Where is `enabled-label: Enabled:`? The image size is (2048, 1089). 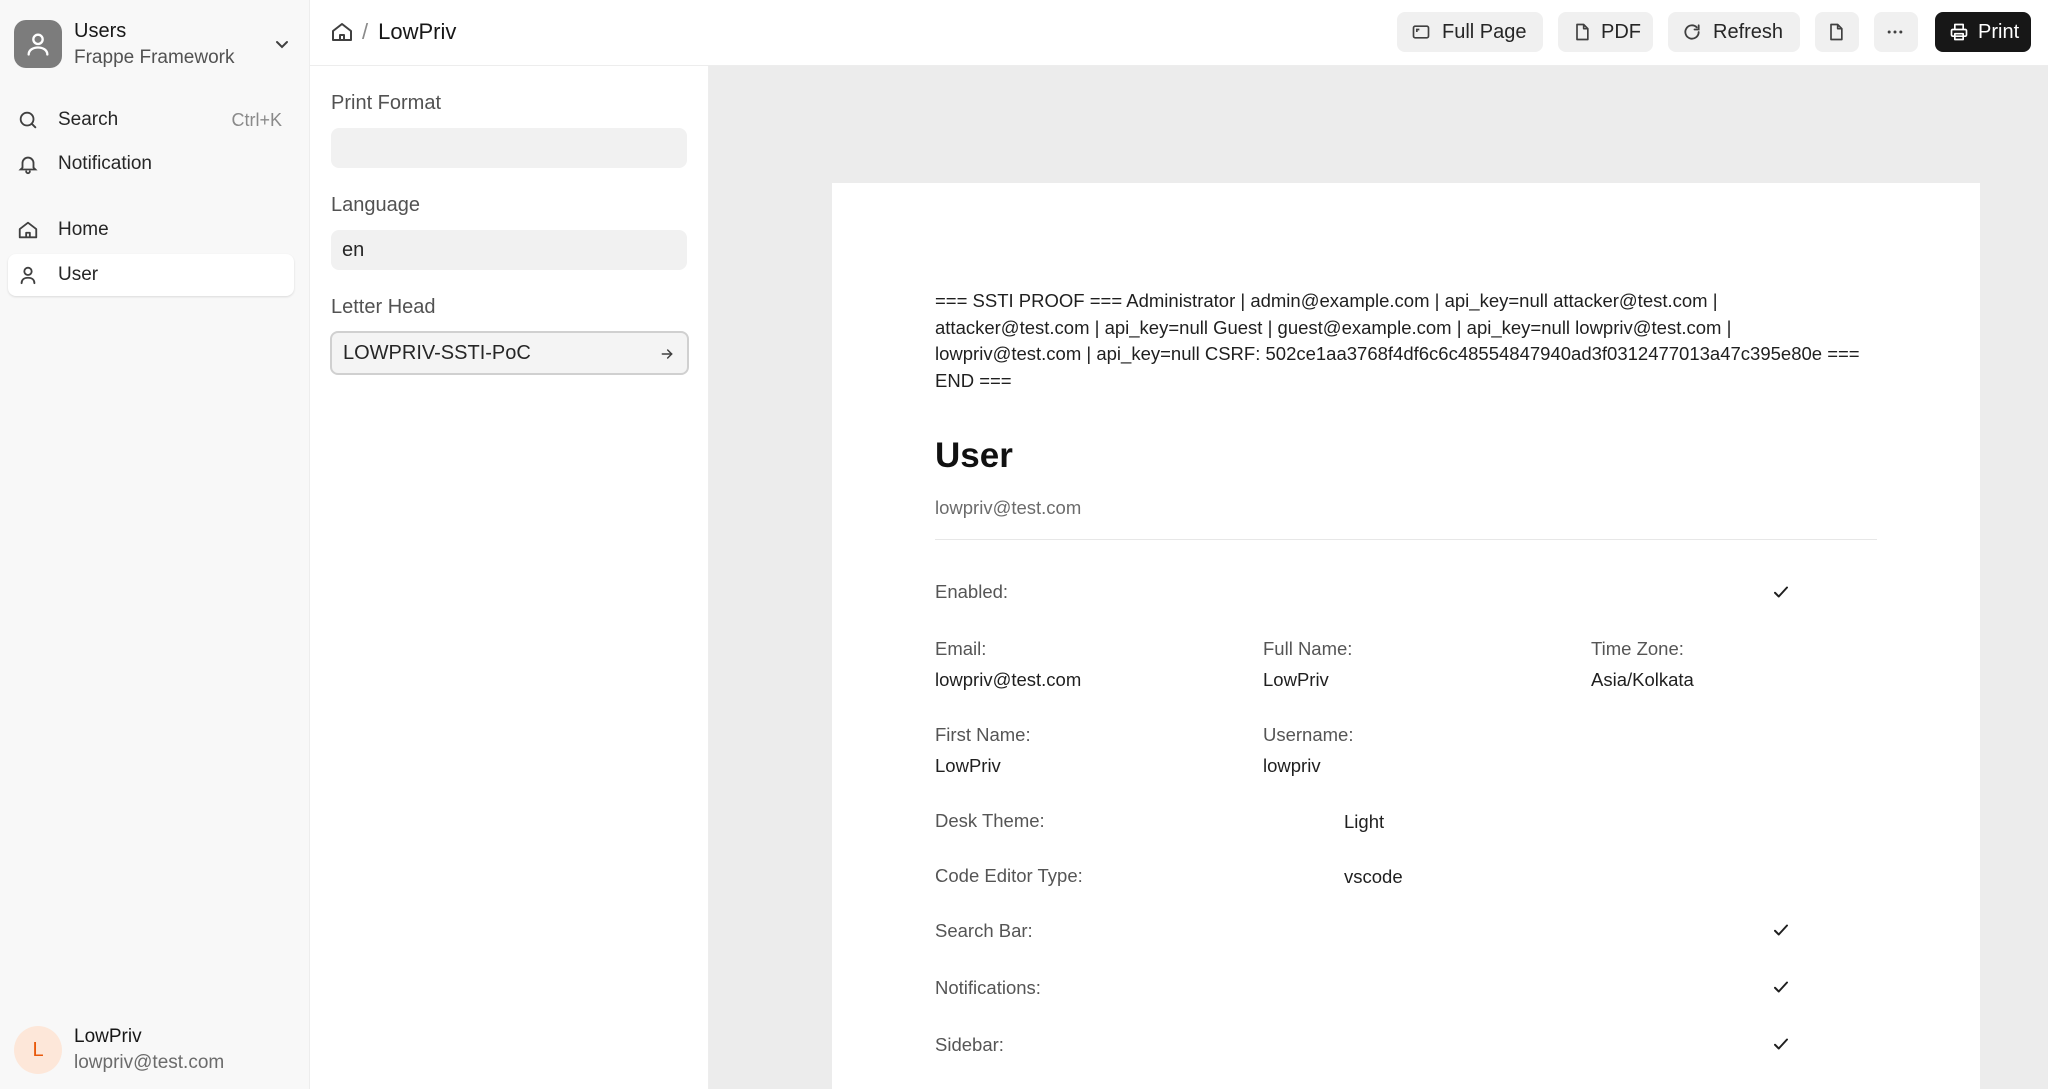
enabled-label: Enabled: is located at coordinates (972, 591).